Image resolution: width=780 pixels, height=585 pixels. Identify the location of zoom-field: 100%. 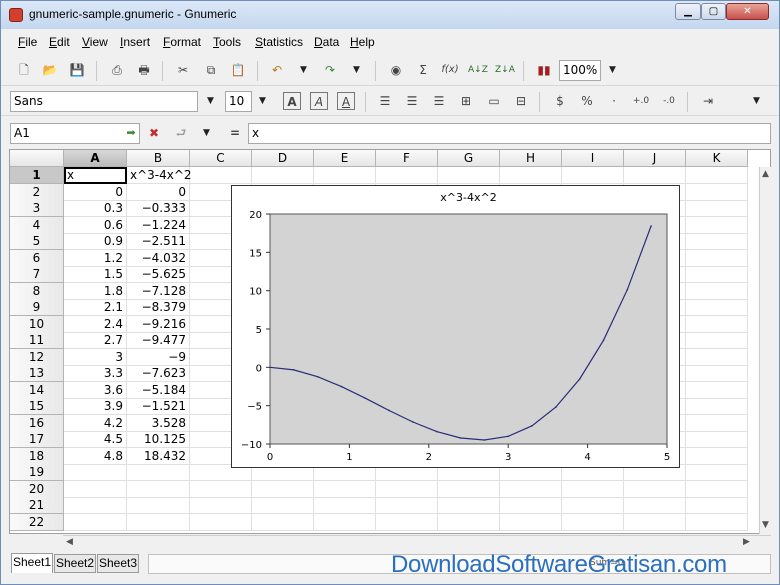
(580, 70).